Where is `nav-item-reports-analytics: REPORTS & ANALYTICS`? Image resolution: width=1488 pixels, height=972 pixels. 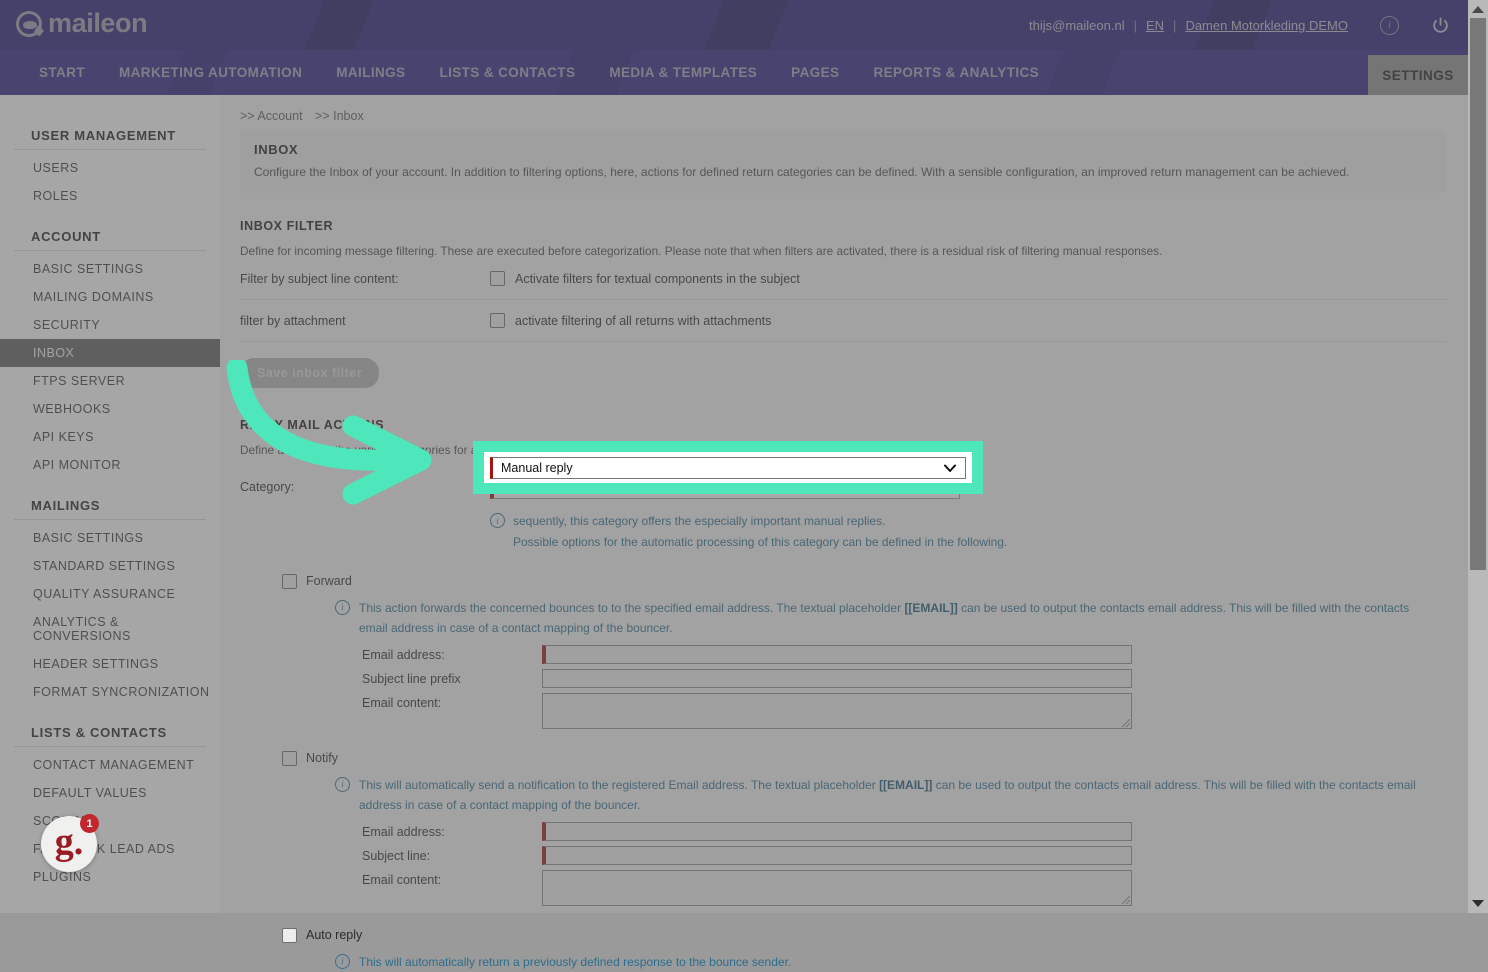
nav-item-reports-analytics: REPORTS & ANALYTICS is located at coordinates (956, 72).